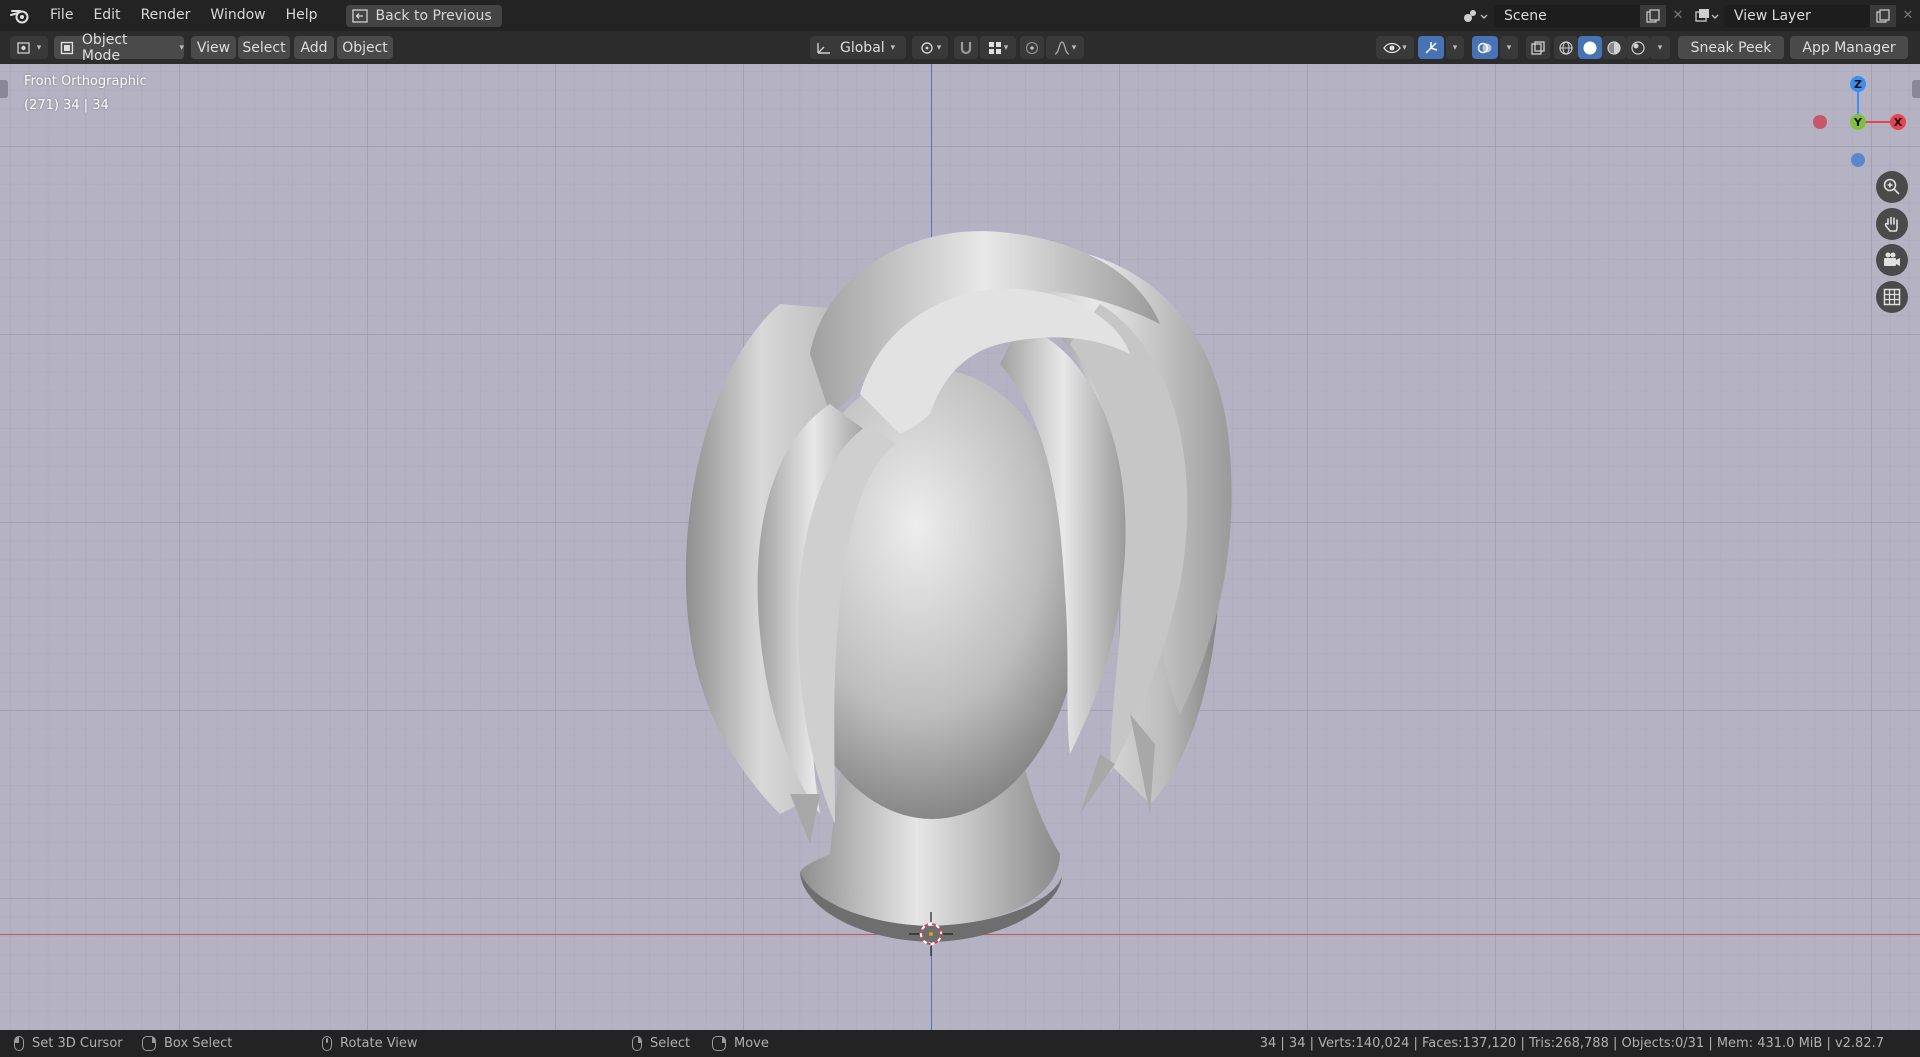 The width and height of the screenshot is (1920, 1057). Describe the element at coordinates (1653, 15) in the screenshot. I see `scene-copy-icon` at that location.